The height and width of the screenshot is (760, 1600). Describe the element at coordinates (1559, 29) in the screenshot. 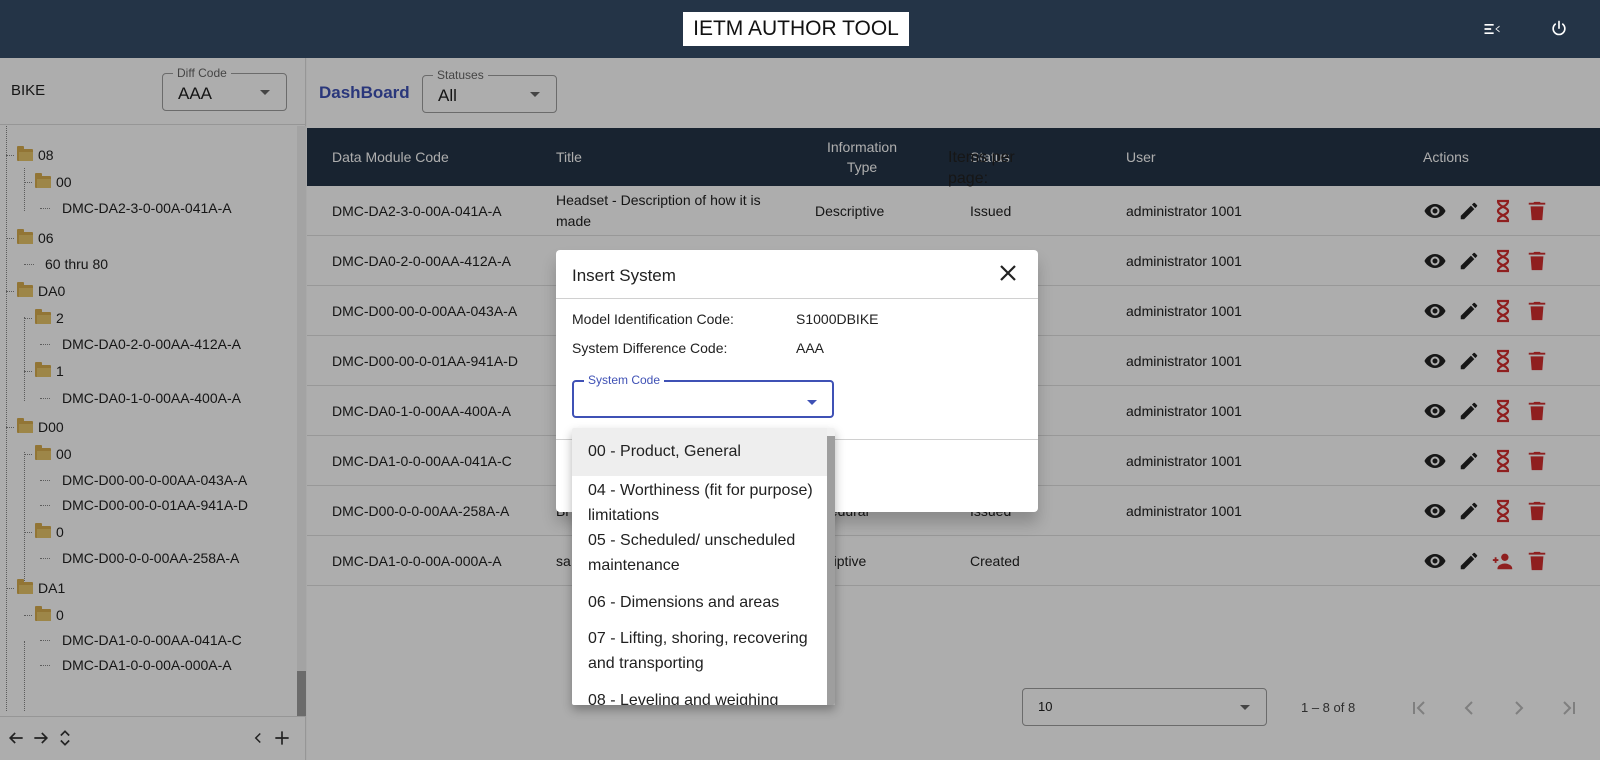

I see `power-icon` at that location.